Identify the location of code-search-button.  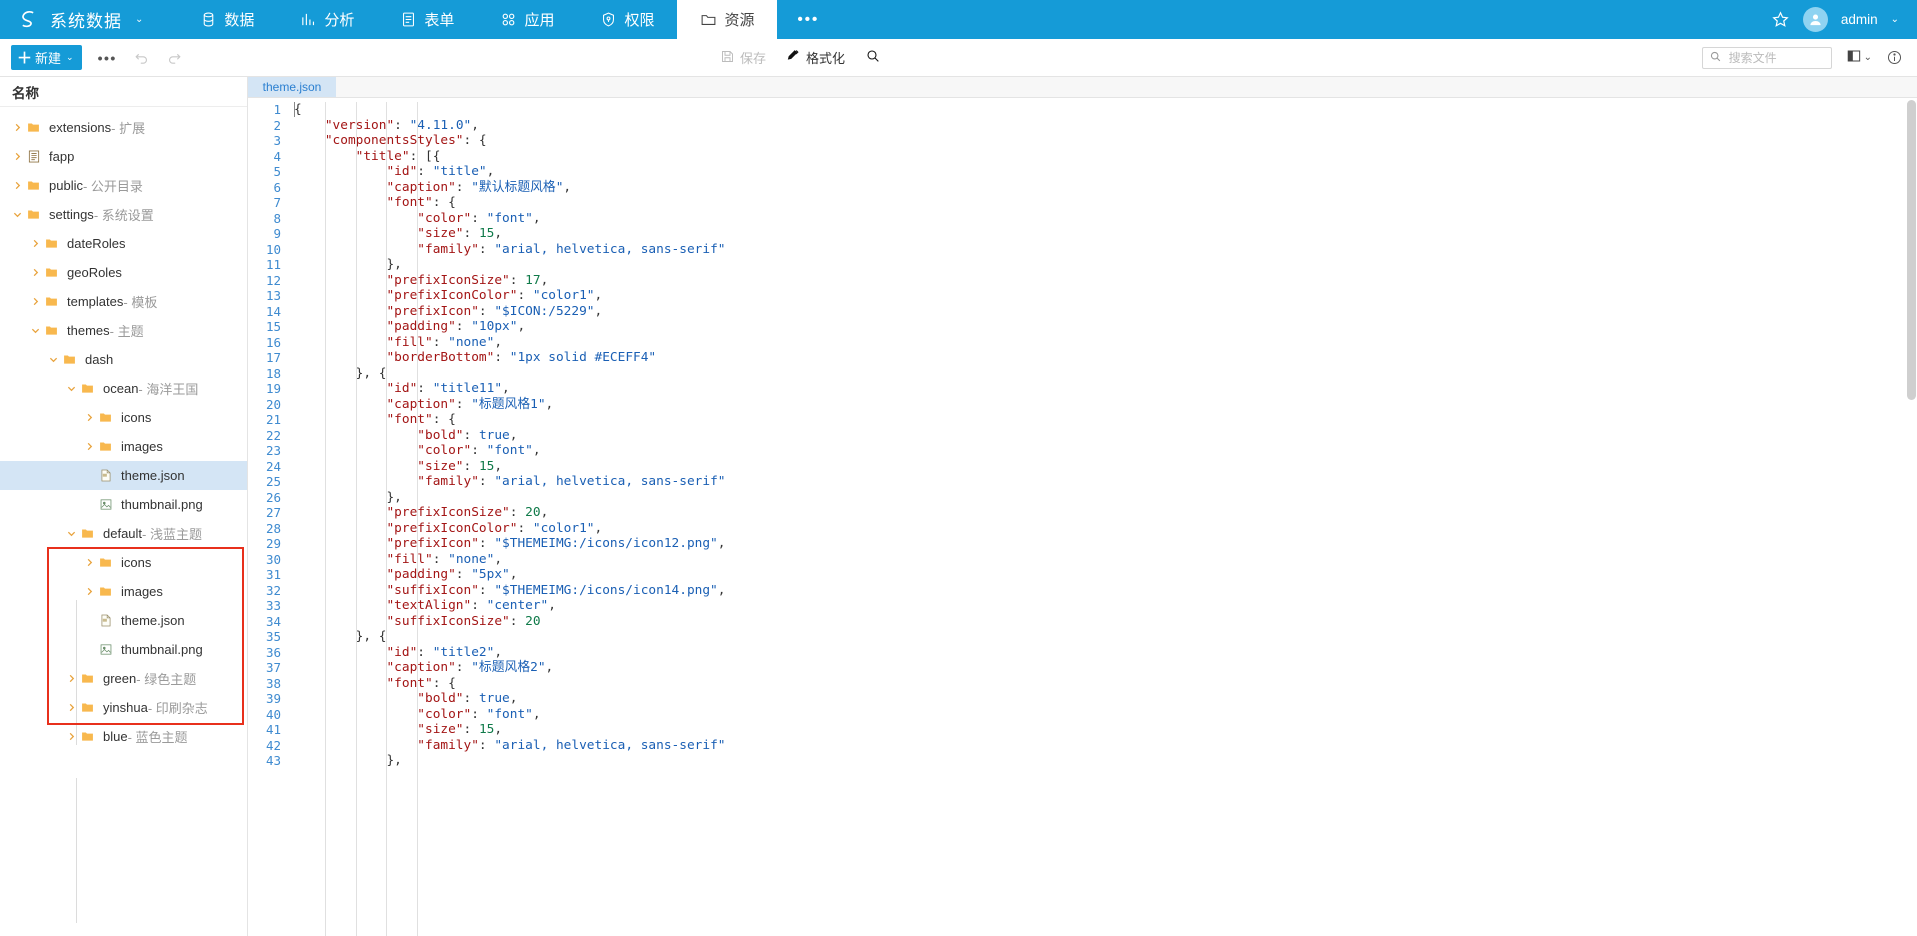
(873, 57).